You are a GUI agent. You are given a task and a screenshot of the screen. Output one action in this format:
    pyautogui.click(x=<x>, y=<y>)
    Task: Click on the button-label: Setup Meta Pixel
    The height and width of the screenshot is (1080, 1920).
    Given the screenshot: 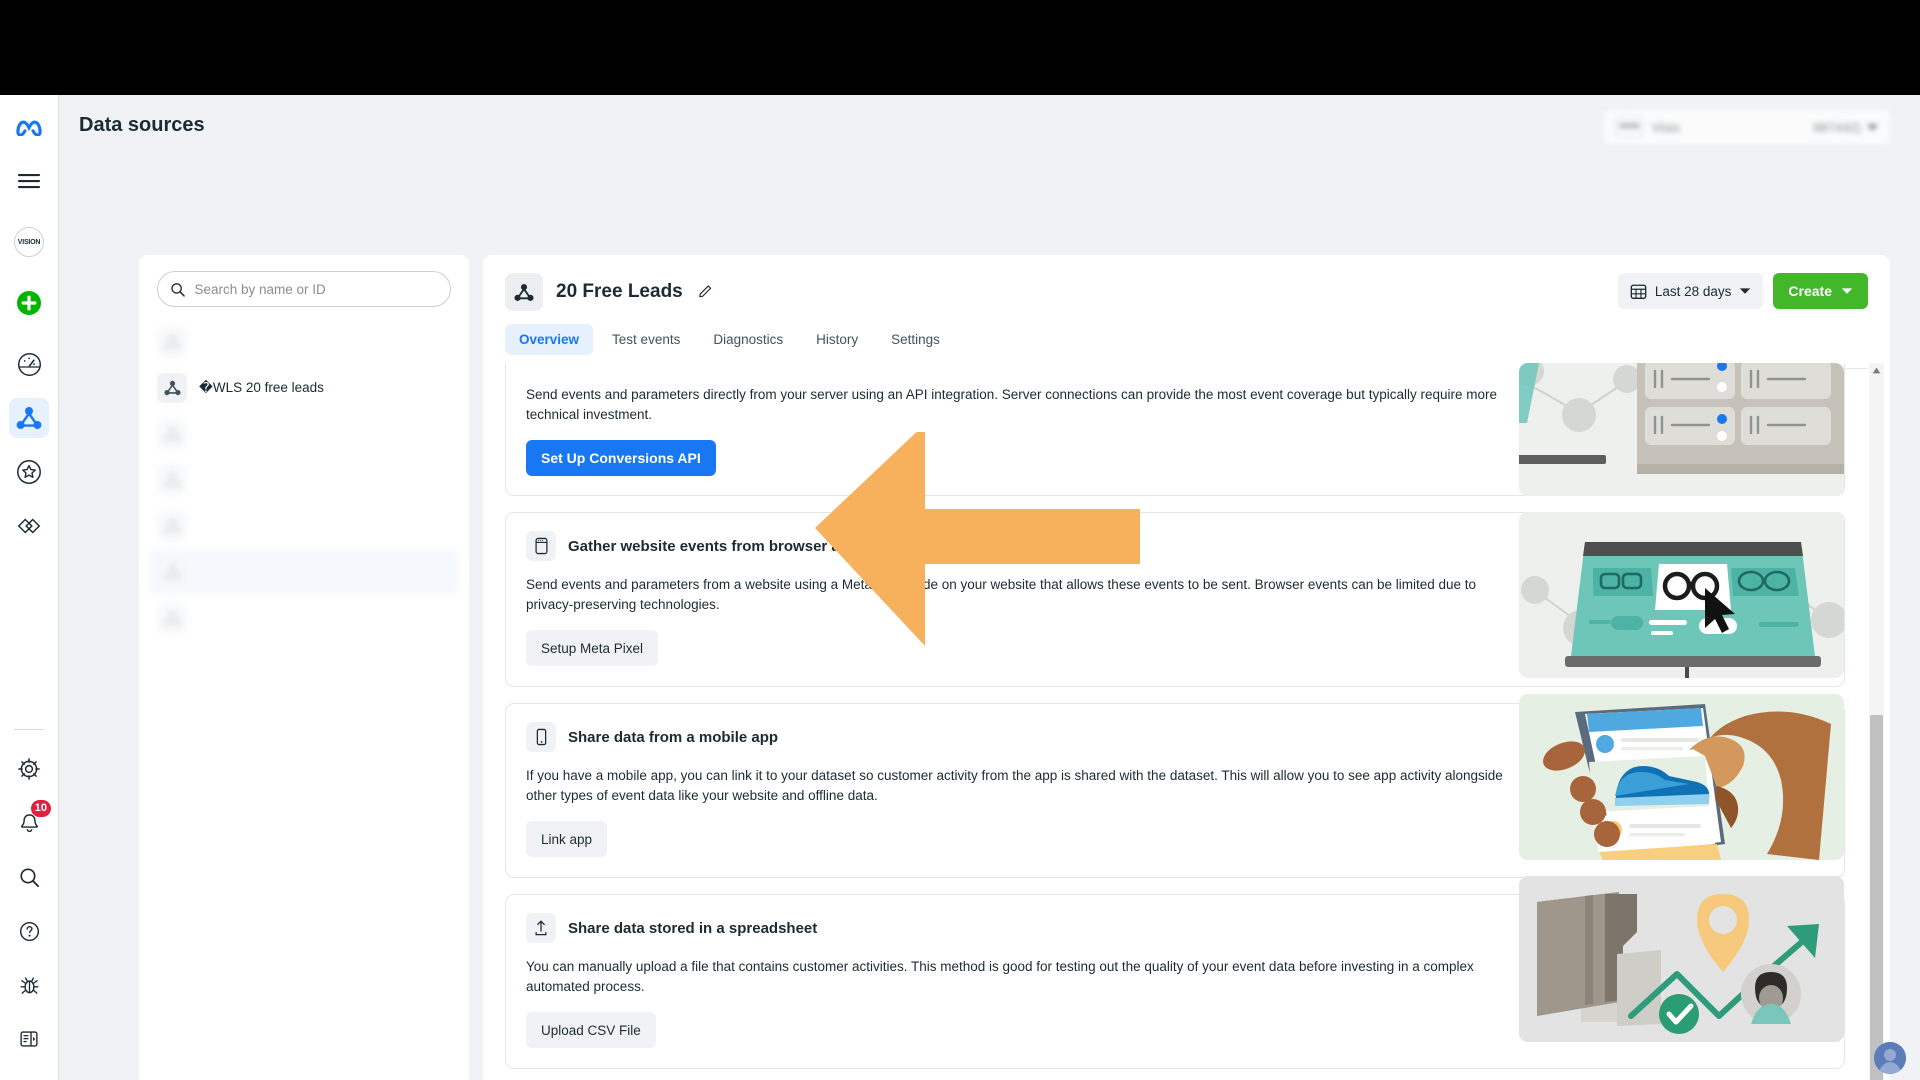 What is the action you would take?
    pyautogui.click(x=592, y=648)
    